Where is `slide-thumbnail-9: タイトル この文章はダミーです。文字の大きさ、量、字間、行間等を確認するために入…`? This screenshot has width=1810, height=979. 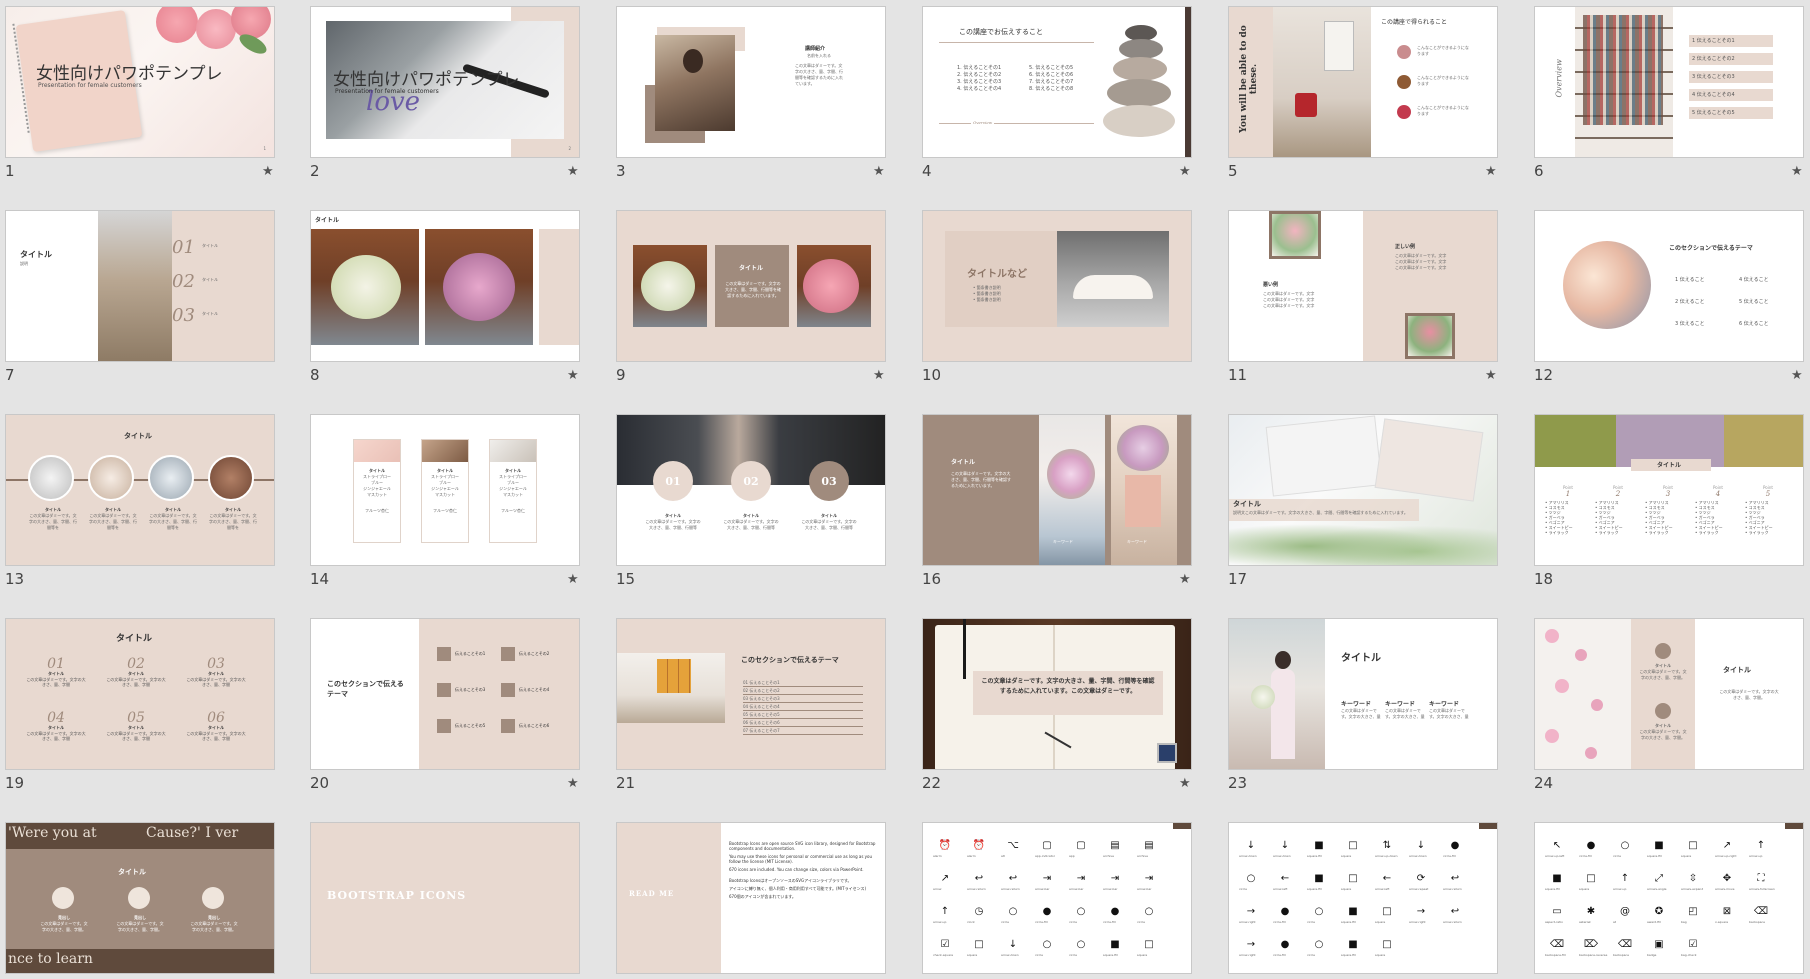 slide-thumbnail-9: タイトル この文章はダミーです。文字の大きさ、量、字間、行間等を確認するために入… is located at coordinates (764, 310).